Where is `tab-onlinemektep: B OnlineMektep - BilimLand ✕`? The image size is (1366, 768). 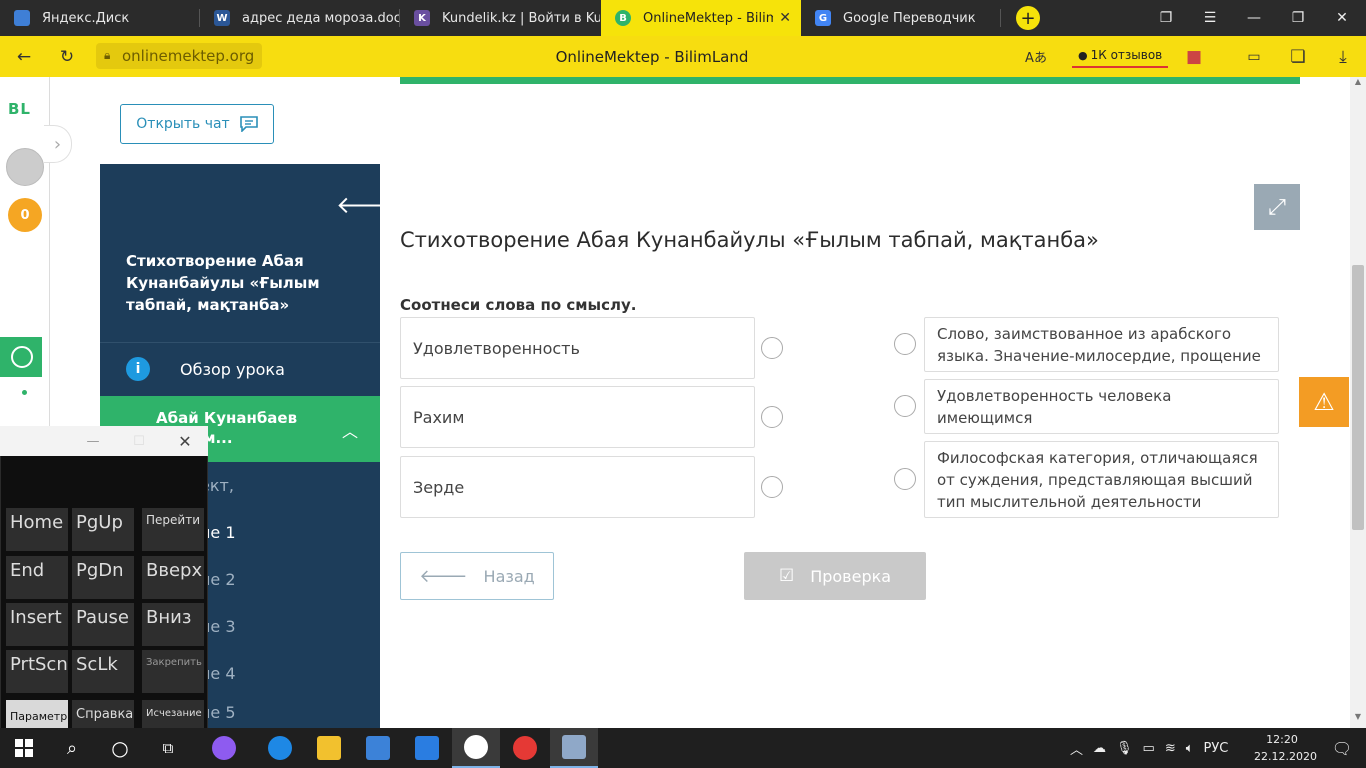
tab-onlinemektep: B OnlineMektep - BilimLand ✕ is located at coordinates (701, 18).